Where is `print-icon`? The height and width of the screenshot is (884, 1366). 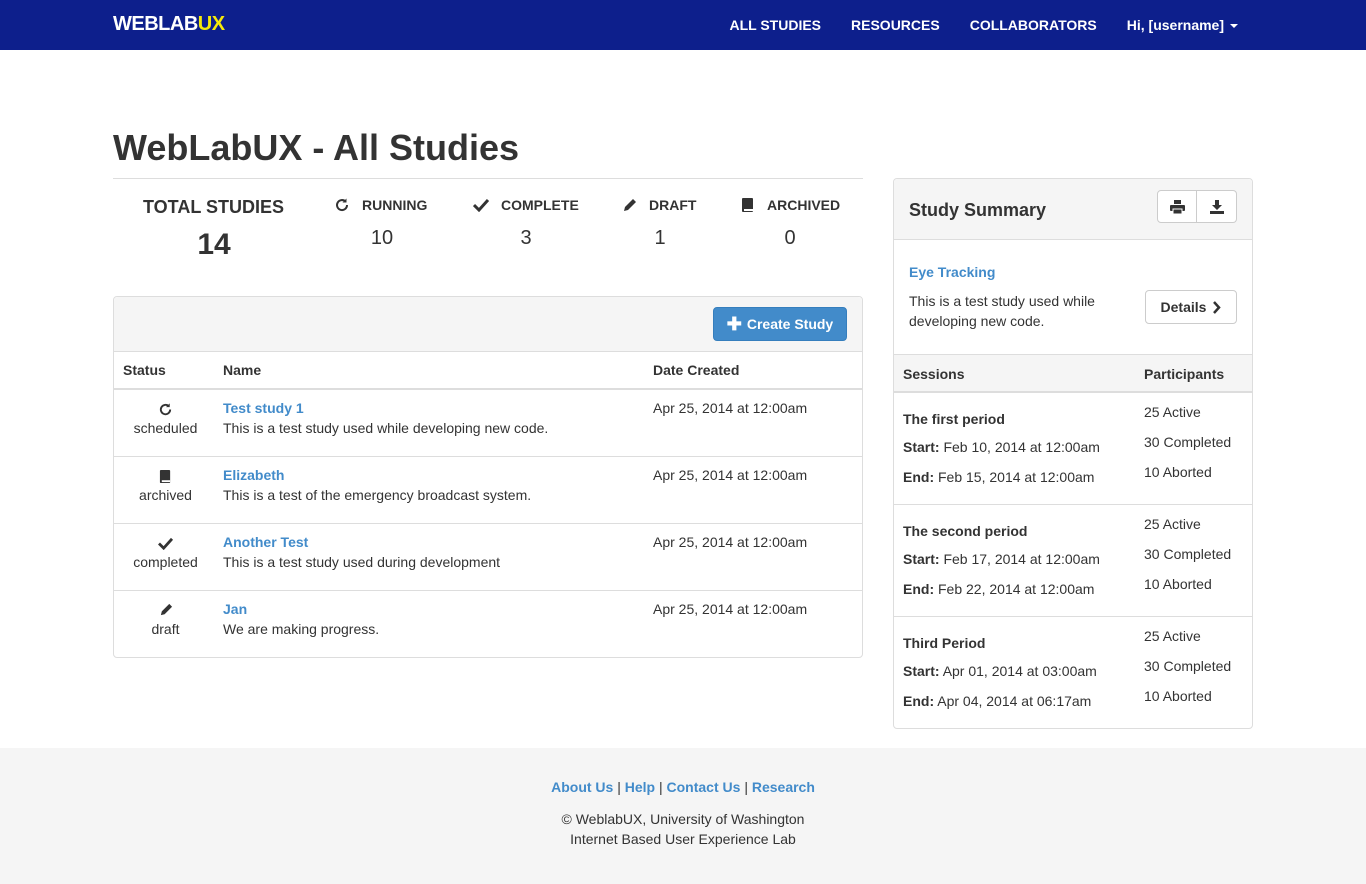
print-icon is located at coordinates (1177, 206).